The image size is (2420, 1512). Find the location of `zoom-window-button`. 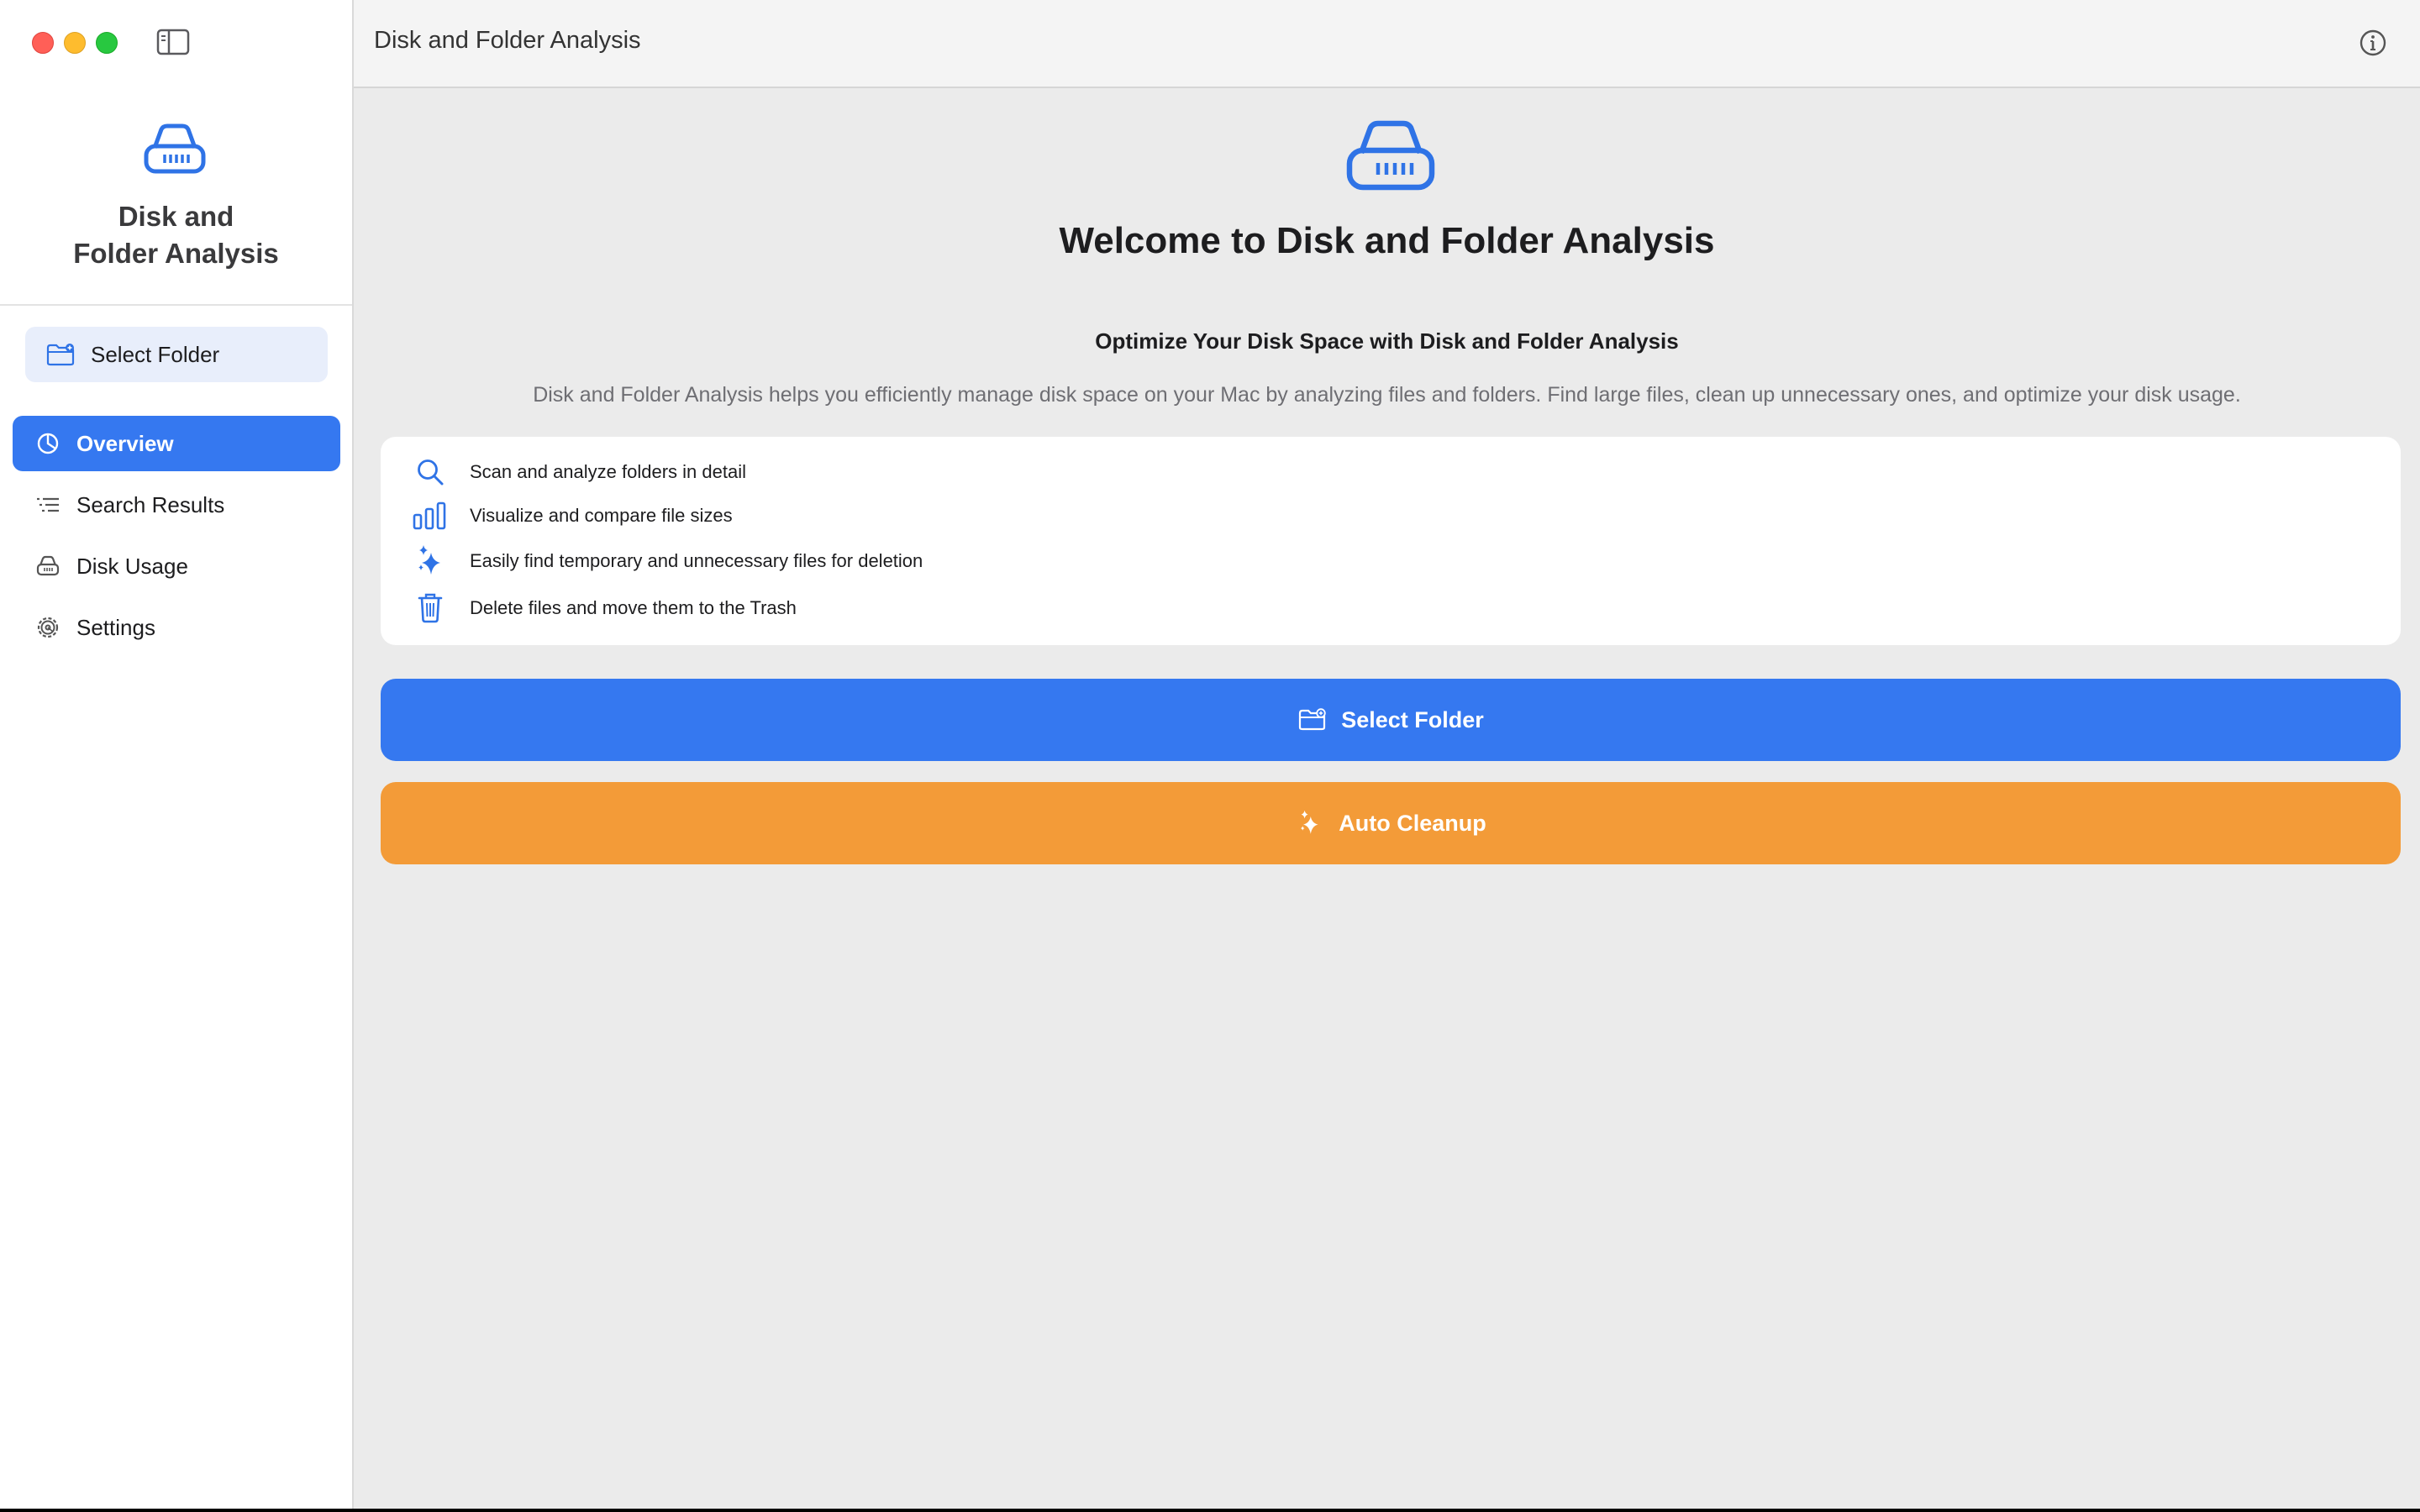

zoom-window-button is located at coordinates (107, 43).